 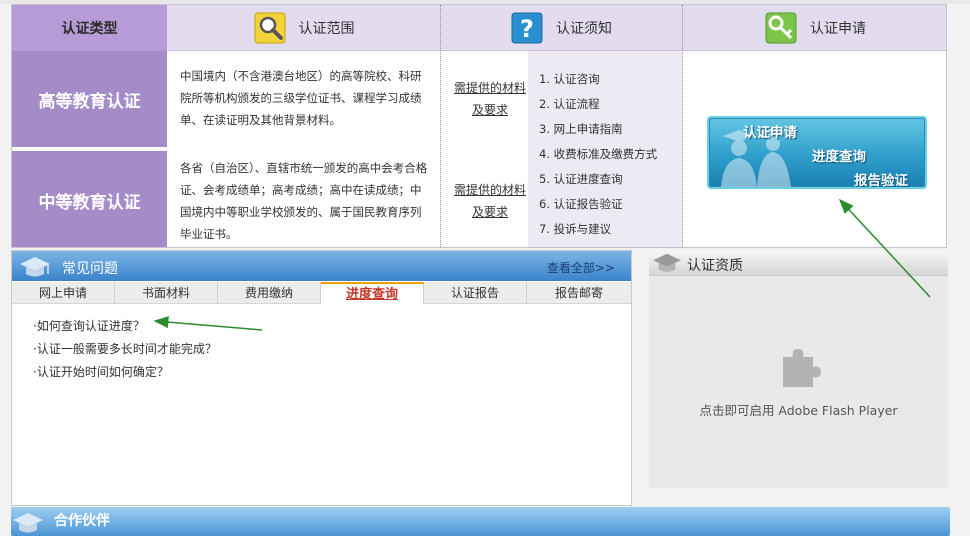 What do you see at coordinates (715, 266) in the screenshot?
I see `qualification-title: 认证资质` at bounding box center [715, 266].